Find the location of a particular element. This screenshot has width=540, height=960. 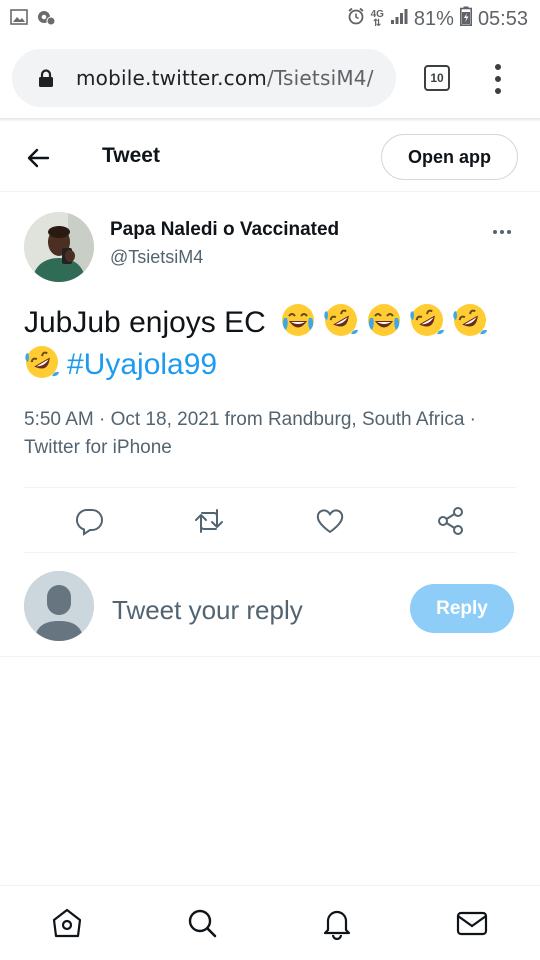

url-text: mobile.twitter.com/TsietsiM4/ is located at coordinates (225, 78).